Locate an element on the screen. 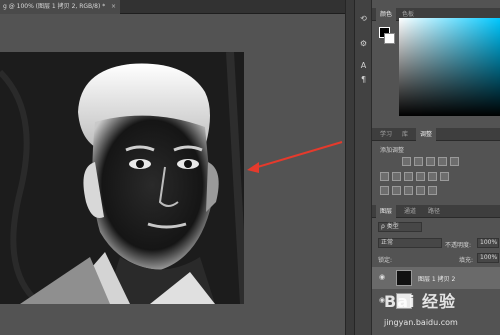  tab-layers: 图层 is located at coordinates (386, 211).